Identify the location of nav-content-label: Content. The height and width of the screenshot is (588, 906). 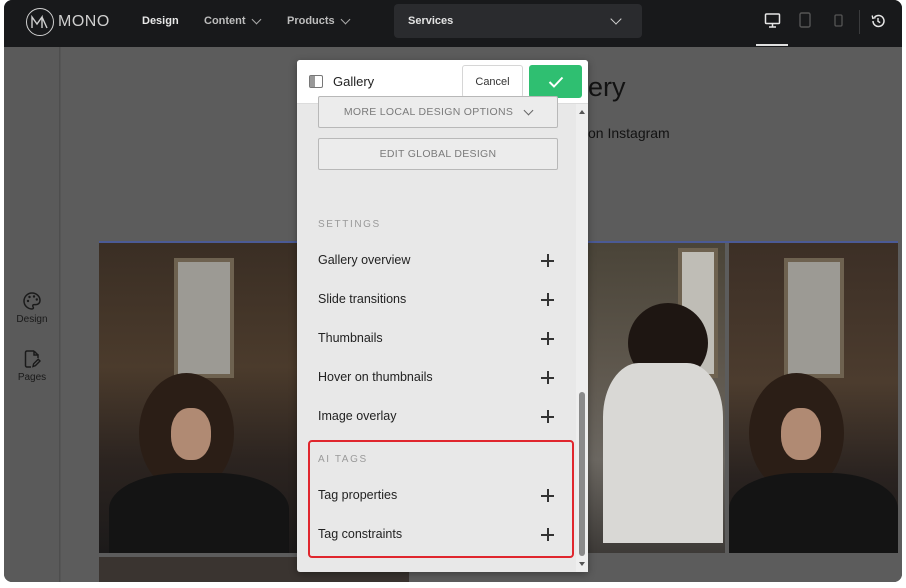
(225, 21).